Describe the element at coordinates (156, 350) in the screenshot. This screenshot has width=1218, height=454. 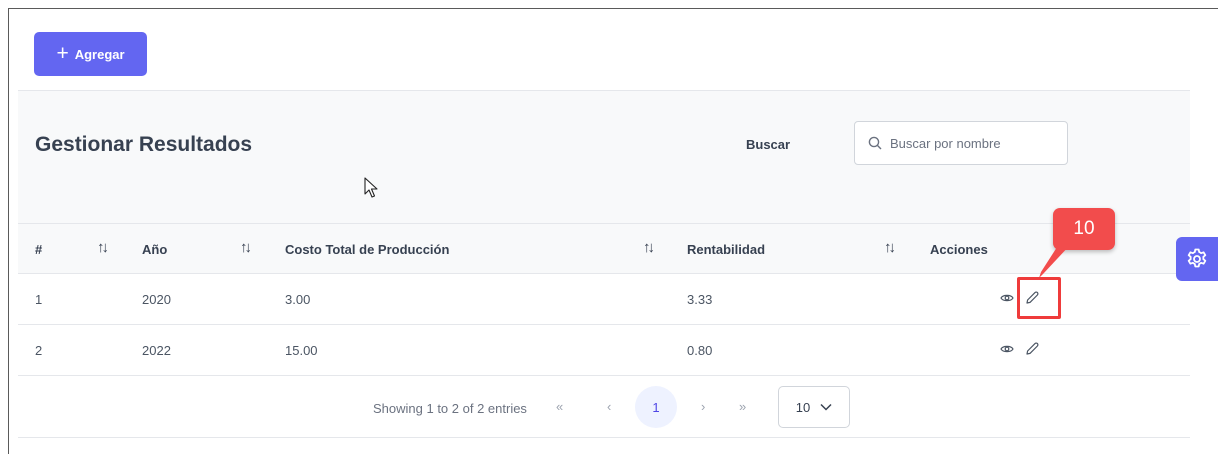
I see `cell-year: 2022` at that location.